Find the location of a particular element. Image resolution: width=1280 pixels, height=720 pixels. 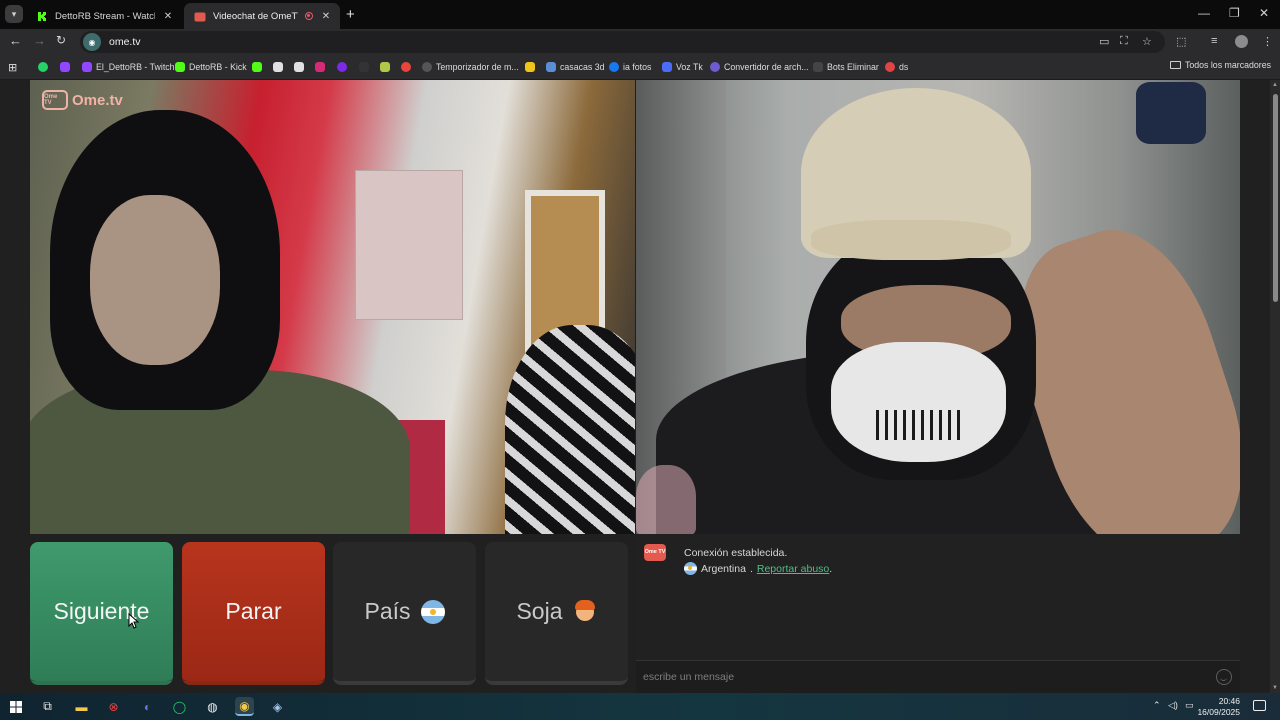

tab-title: DettoRB Stream - Watch Live o is located at coordinates (105, 16).